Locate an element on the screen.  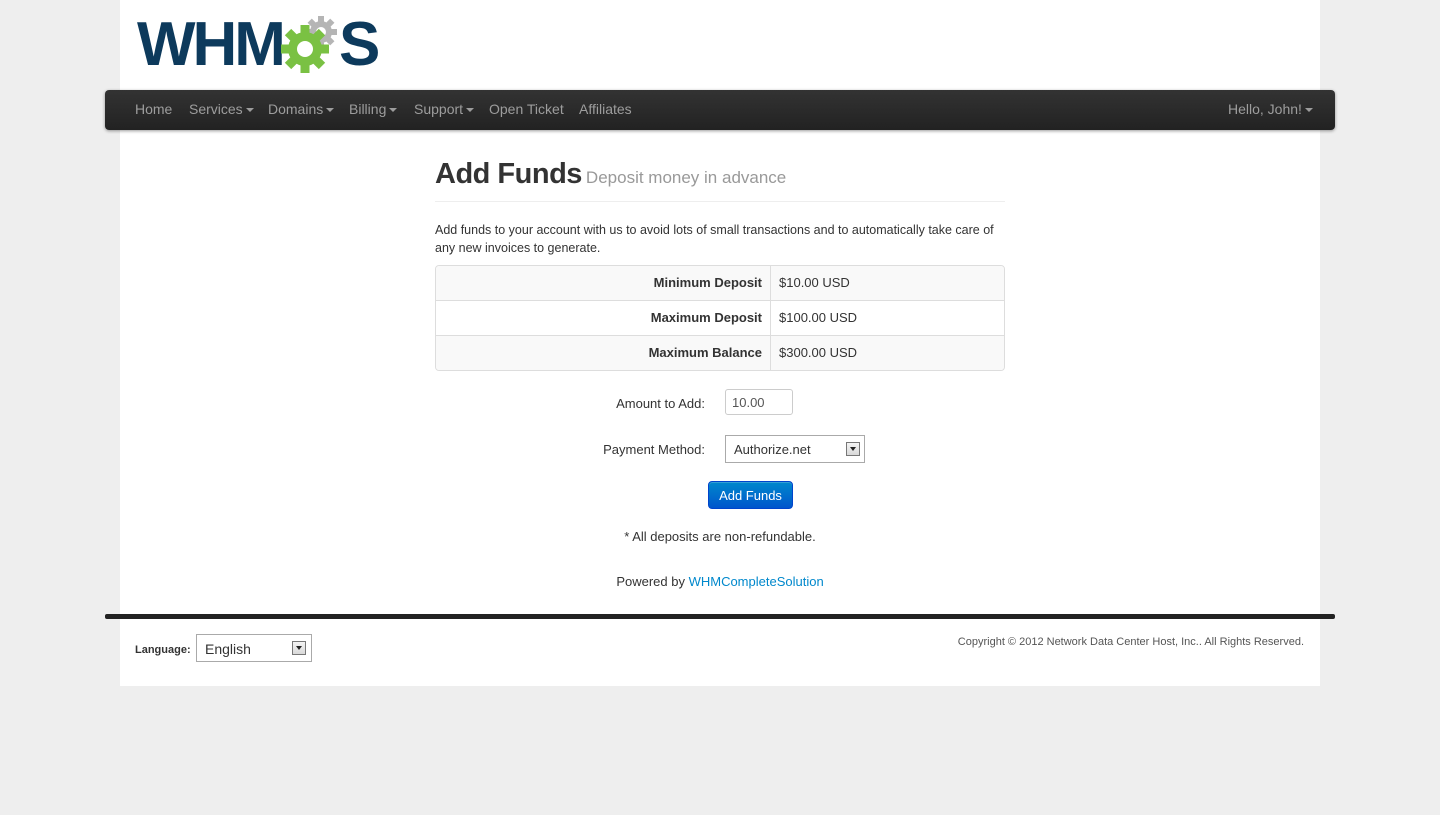
user-menu-label: Hello, John! is located at coordinates (1265, 109).